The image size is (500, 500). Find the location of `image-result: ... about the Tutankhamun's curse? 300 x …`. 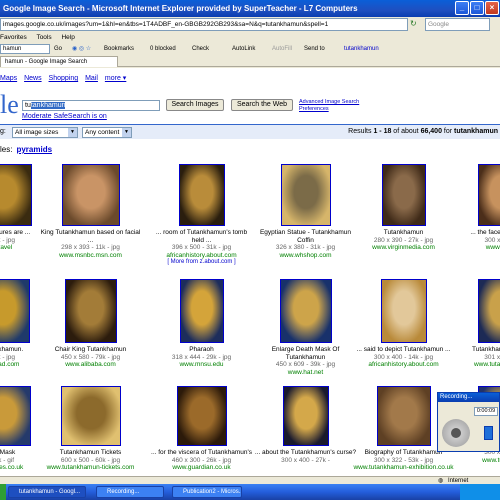

image-result: ... about the Tutankhamun's curse? 300 x … is located at coordinates (305, 425).